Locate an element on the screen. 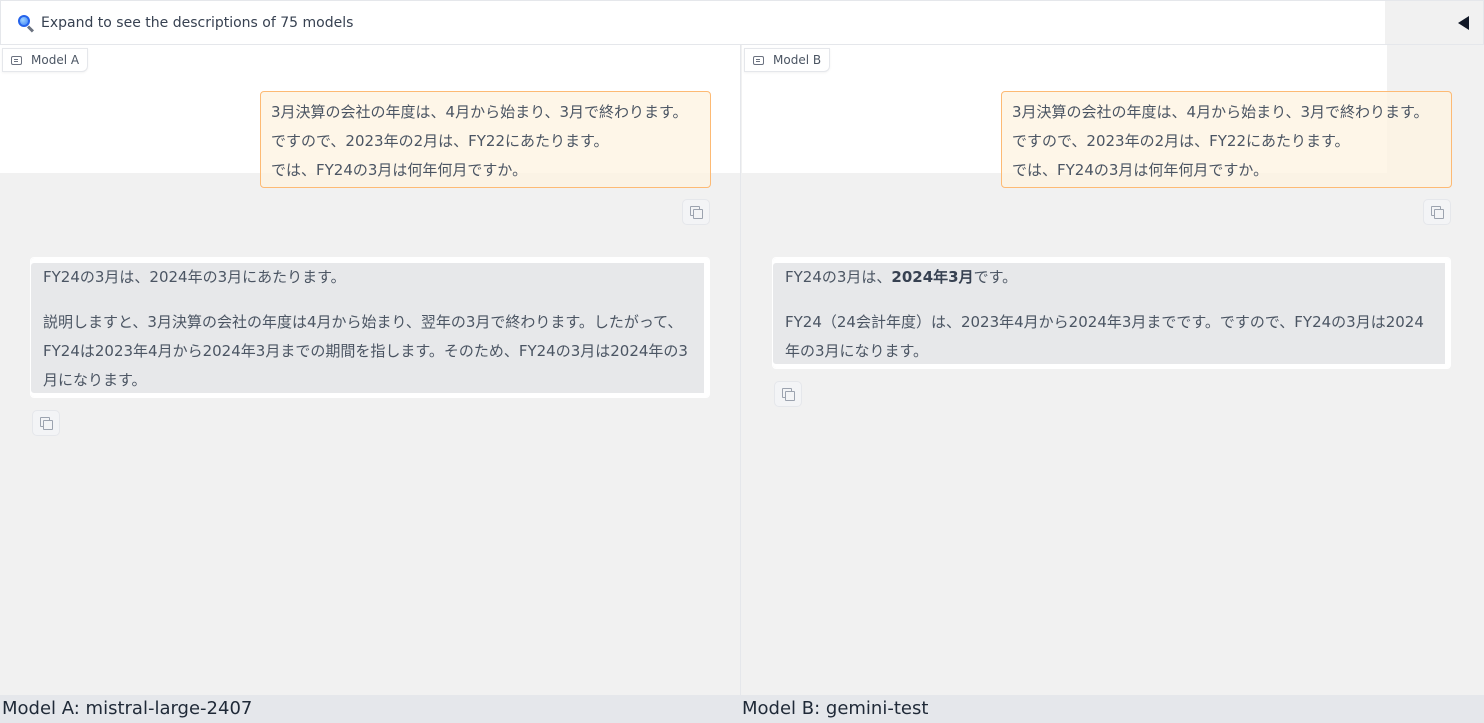 The height and width of the screenshot is (723, 1484). model-a-tag-label: Model A is located at coordinates (55, 60).